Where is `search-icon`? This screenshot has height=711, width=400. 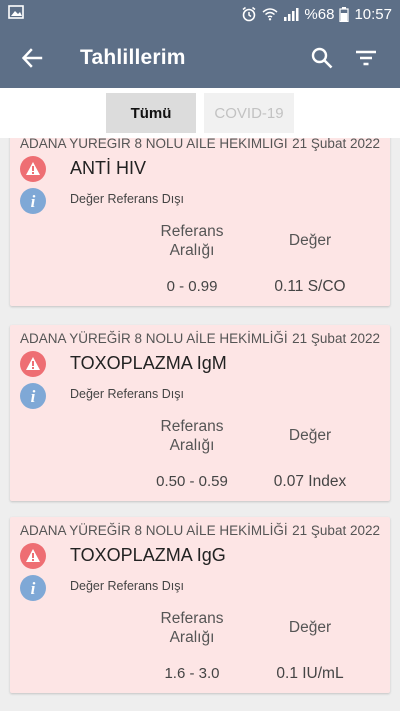 search-icon is located at coordinates (322, 58).